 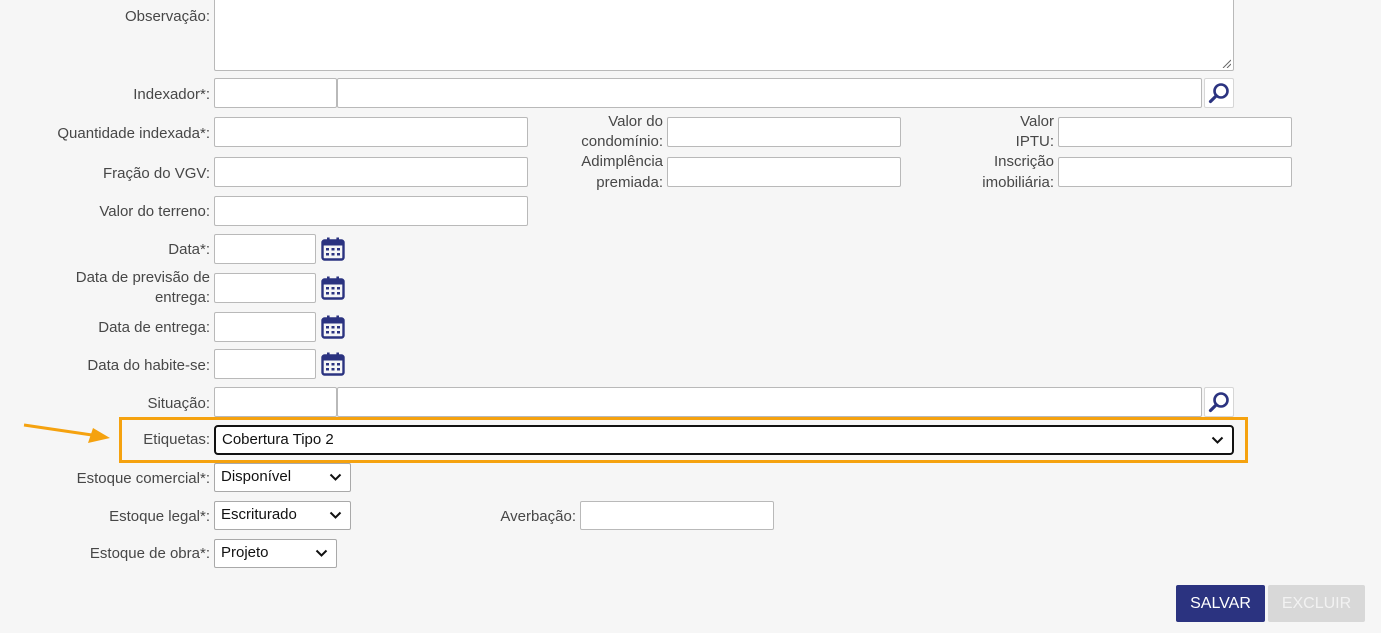 I want to click on estoque-obra-select: Projeto, so click(x=275, y=553).